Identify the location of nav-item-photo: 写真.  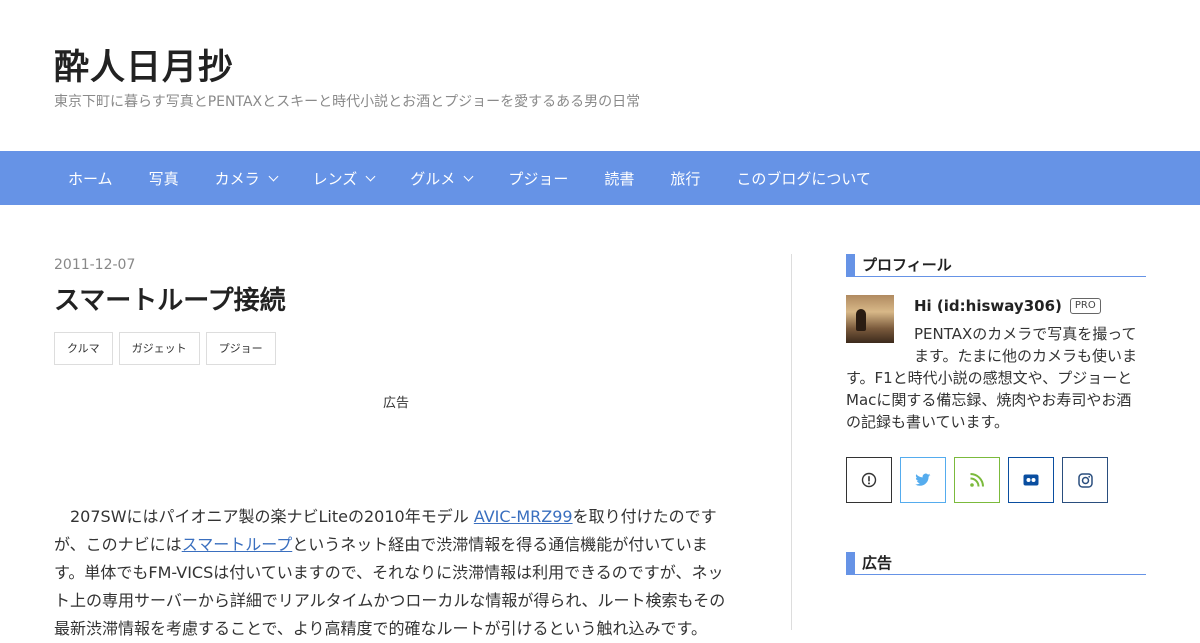
(164, 178).